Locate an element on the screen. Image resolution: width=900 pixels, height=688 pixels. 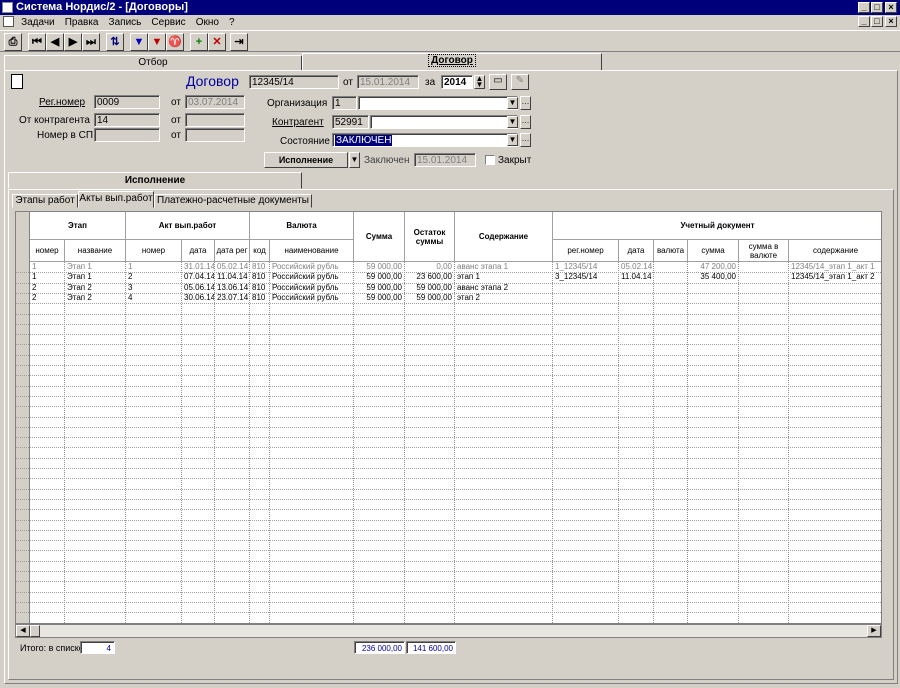
counterparty-number-field: 14 is located at coordinates (127, 120).